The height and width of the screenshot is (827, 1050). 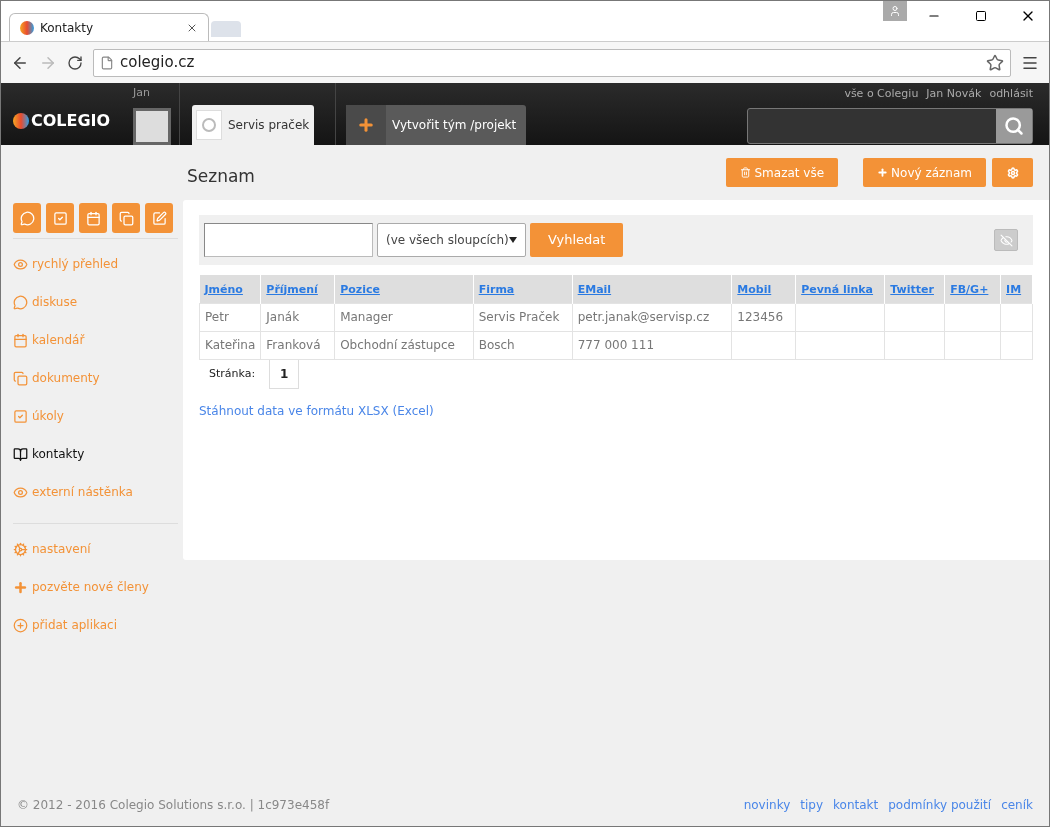 I want to click on copyright-text: © 2012 - 2016 Colegio Solutions s.r.o. | 1c973e458f, so click(x=174, y=805).